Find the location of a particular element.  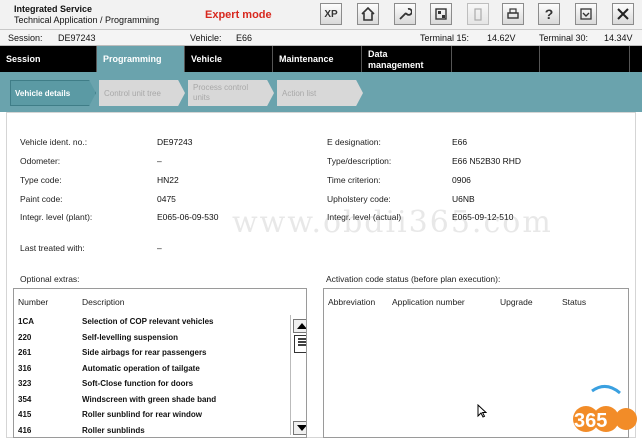

terminal-30-label: Terminal 30: is located at coordinates (564, 38).